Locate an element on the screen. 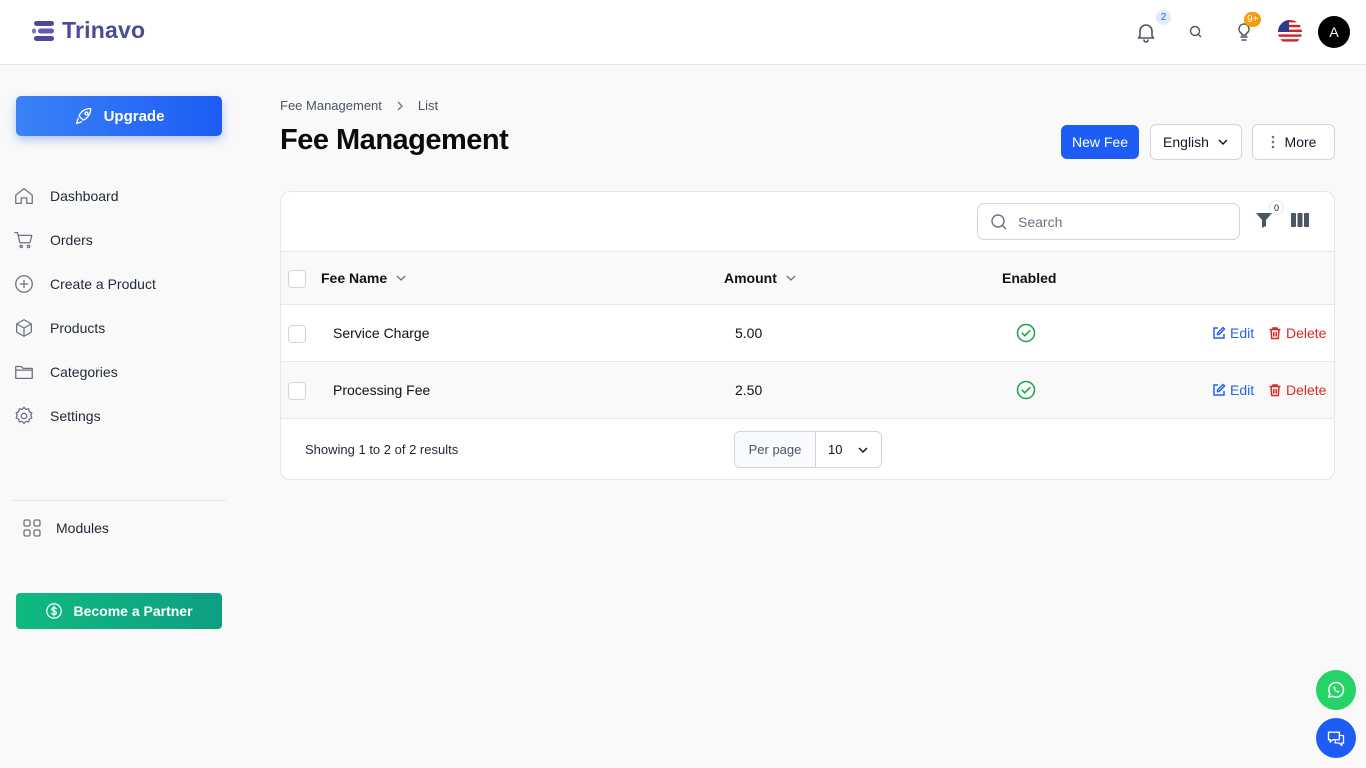  plus-circle-icon is located at coordinates (24, 284).